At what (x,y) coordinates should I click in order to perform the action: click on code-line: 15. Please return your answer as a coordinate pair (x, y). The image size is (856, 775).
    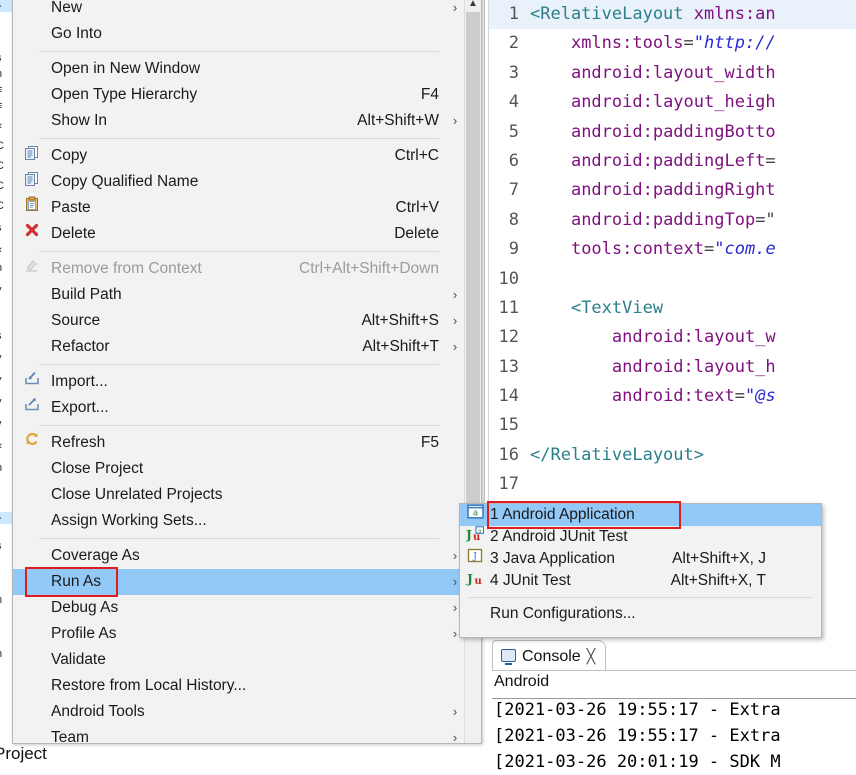
    Looking at the image, I should click on (672, 425).